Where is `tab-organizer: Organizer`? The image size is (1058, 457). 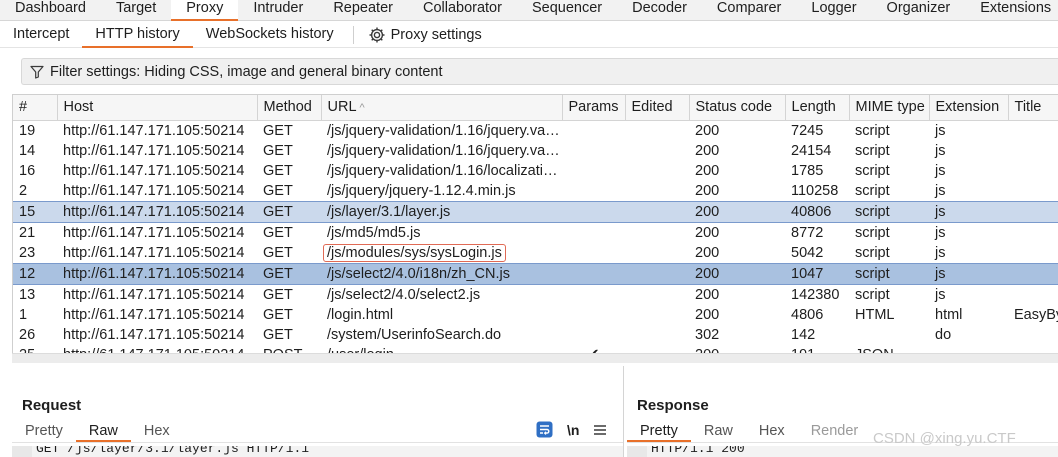
tab-organizer: Organizer is located at coordinates (919, 10).